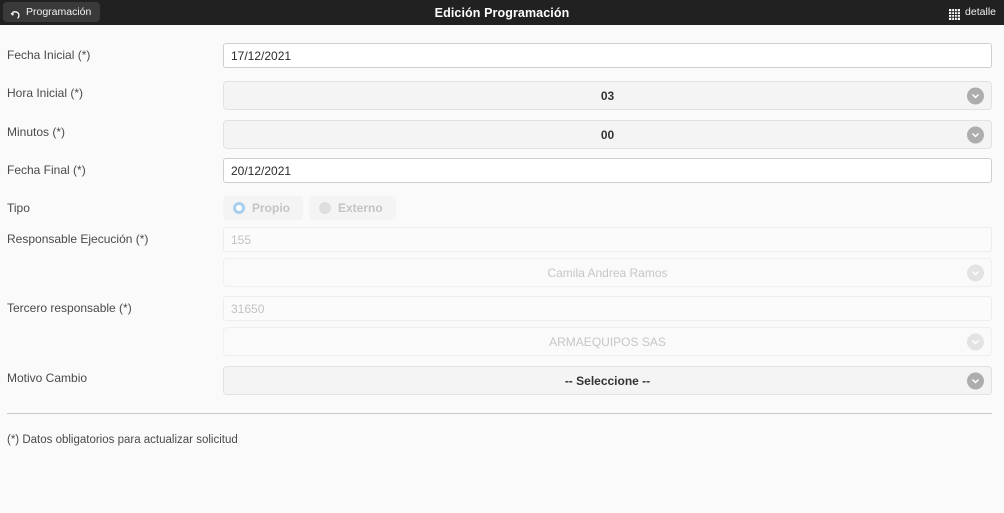 This screenshot has width=1004, height=513. I want to click on tercero-responsable-name-select: ARMAEQUIPOS SAS, so click(607, 341).